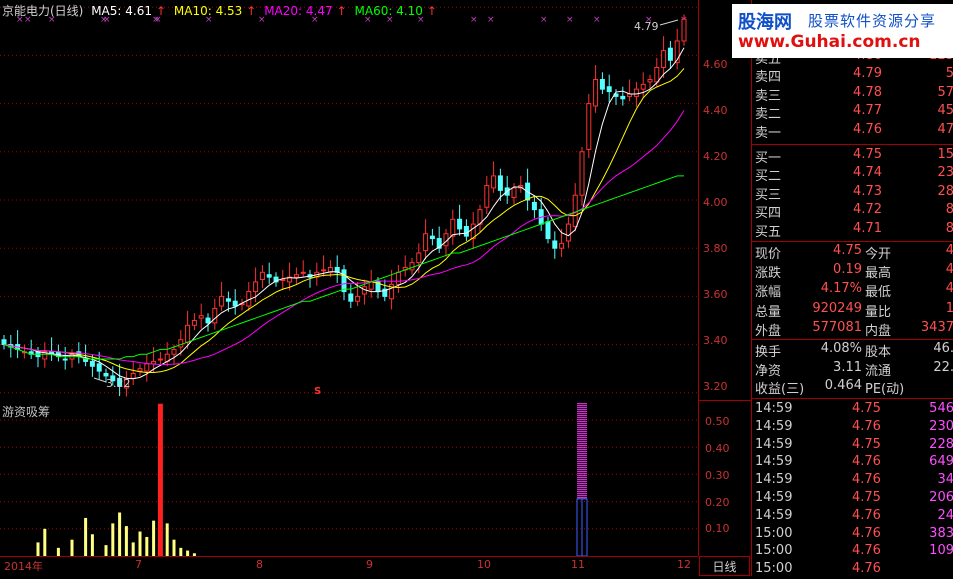 The width and height of the screenshot is (953, 579). What do you see at coordinates (852, 113) in the screenshot?
I see `order-row: 卖二 4.77 45` at bounding box center [852, 113].